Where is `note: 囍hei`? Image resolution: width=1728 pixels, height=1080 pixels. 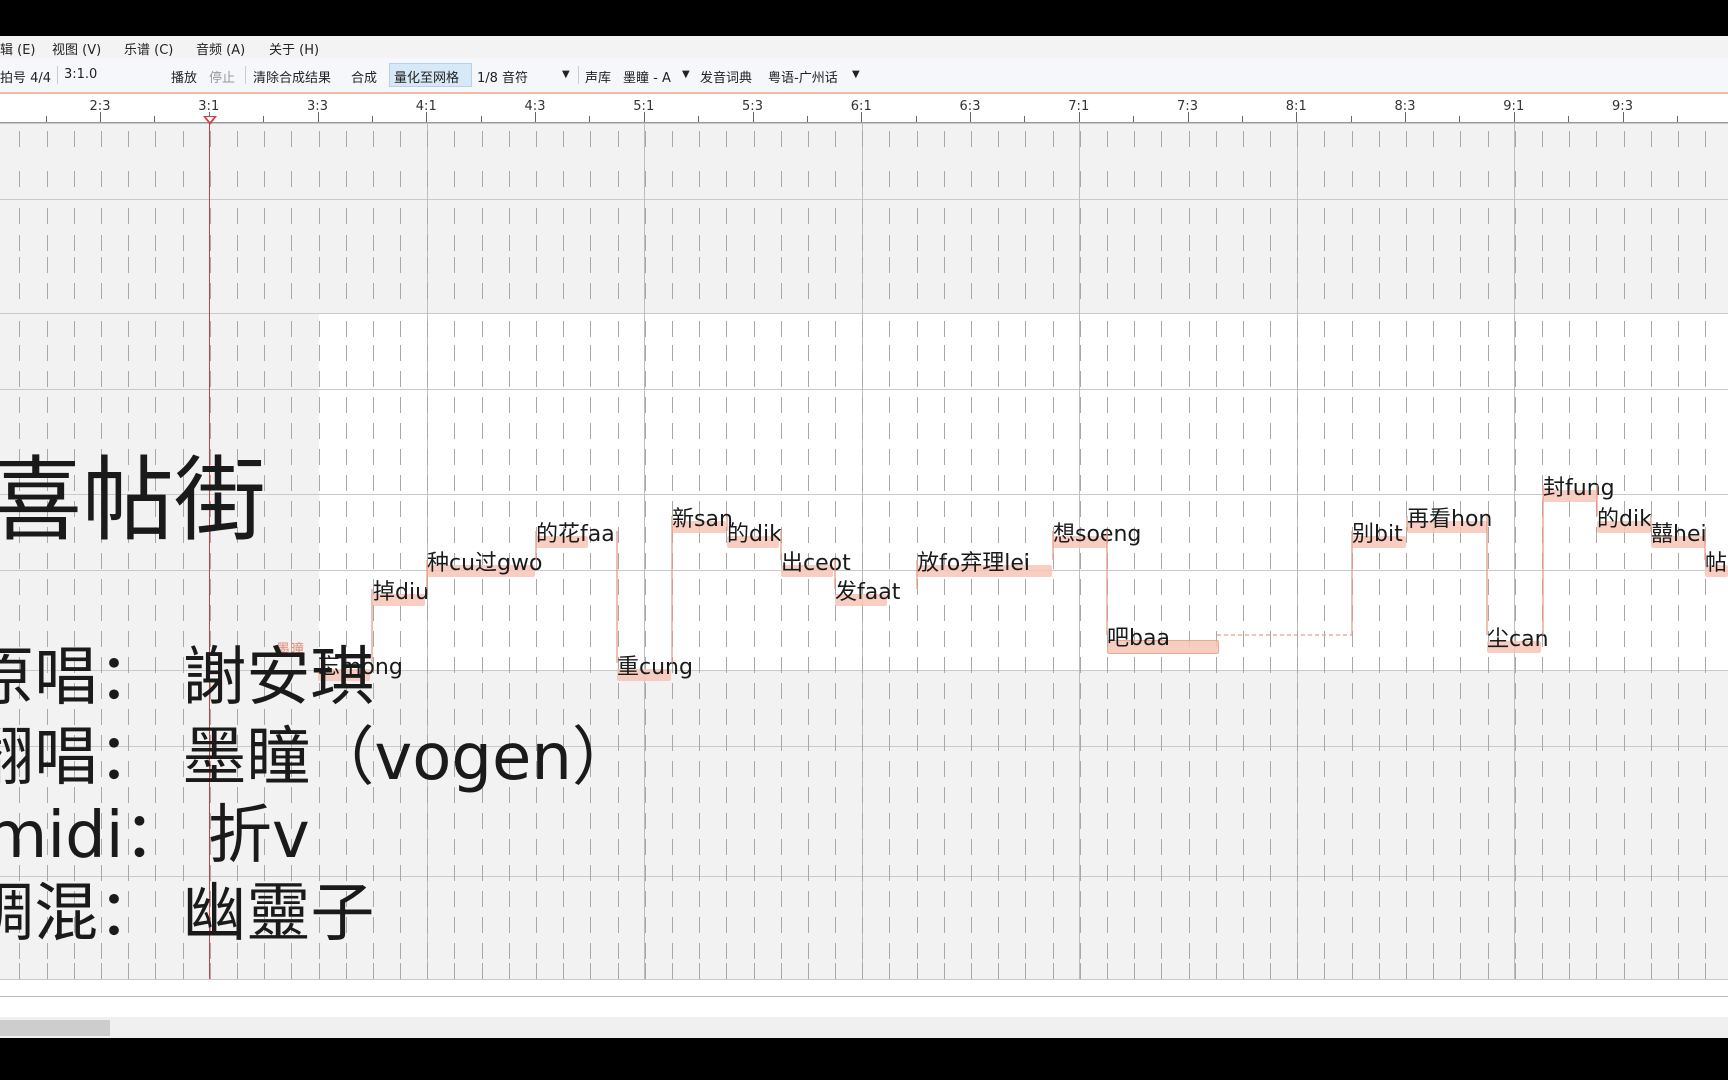 note: 囍hei is located at coordinates (1679, 532).